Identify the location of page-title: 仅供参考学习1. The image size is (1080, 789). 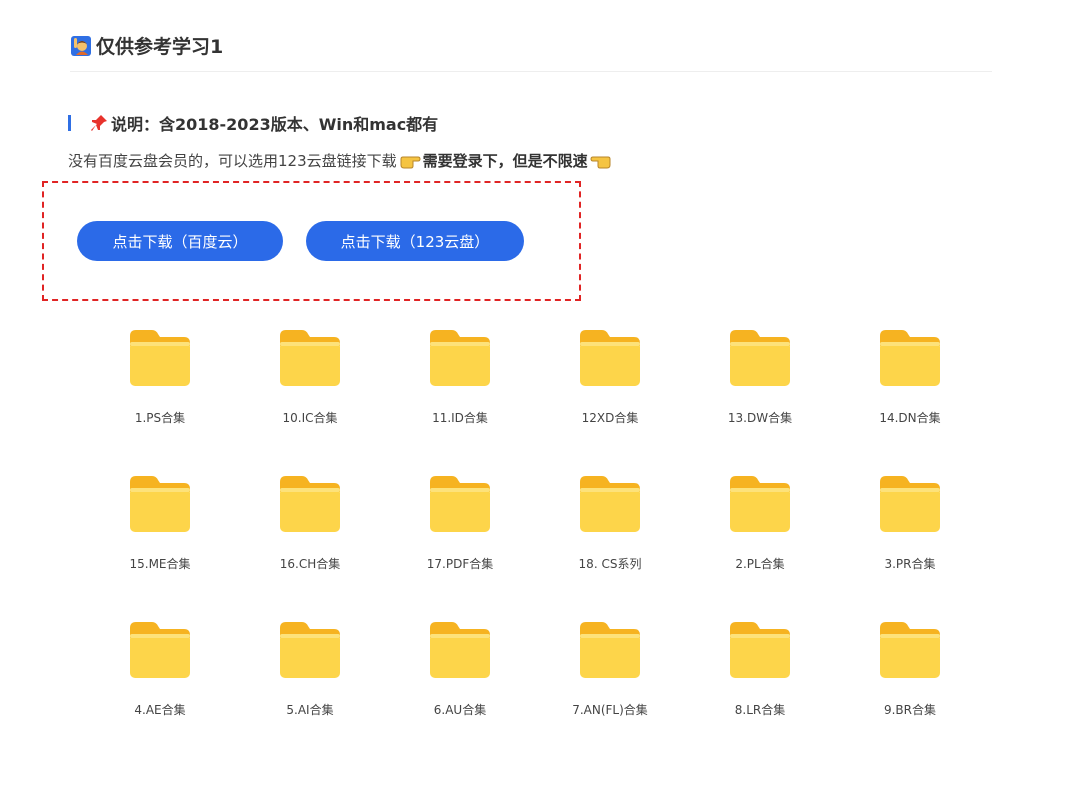
(146, 45).